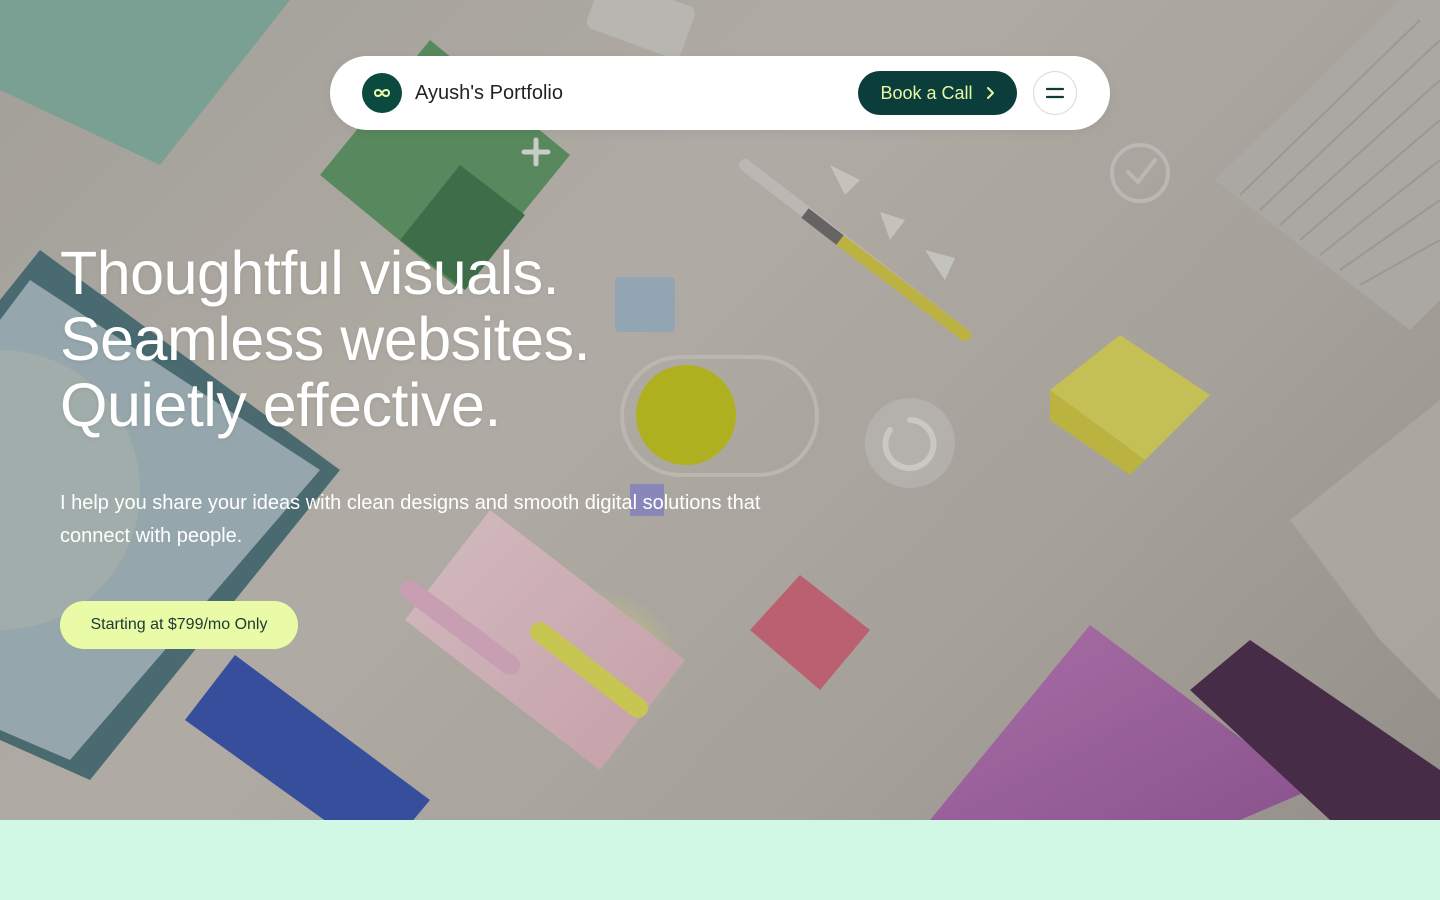 The width and height of the screenshot is (1440, 900). What do you see at coordinates (720, 93) in the screenshot?
I see `navbar: Ayush's Portfolio Book a Call` at bounding box center [720, 93].